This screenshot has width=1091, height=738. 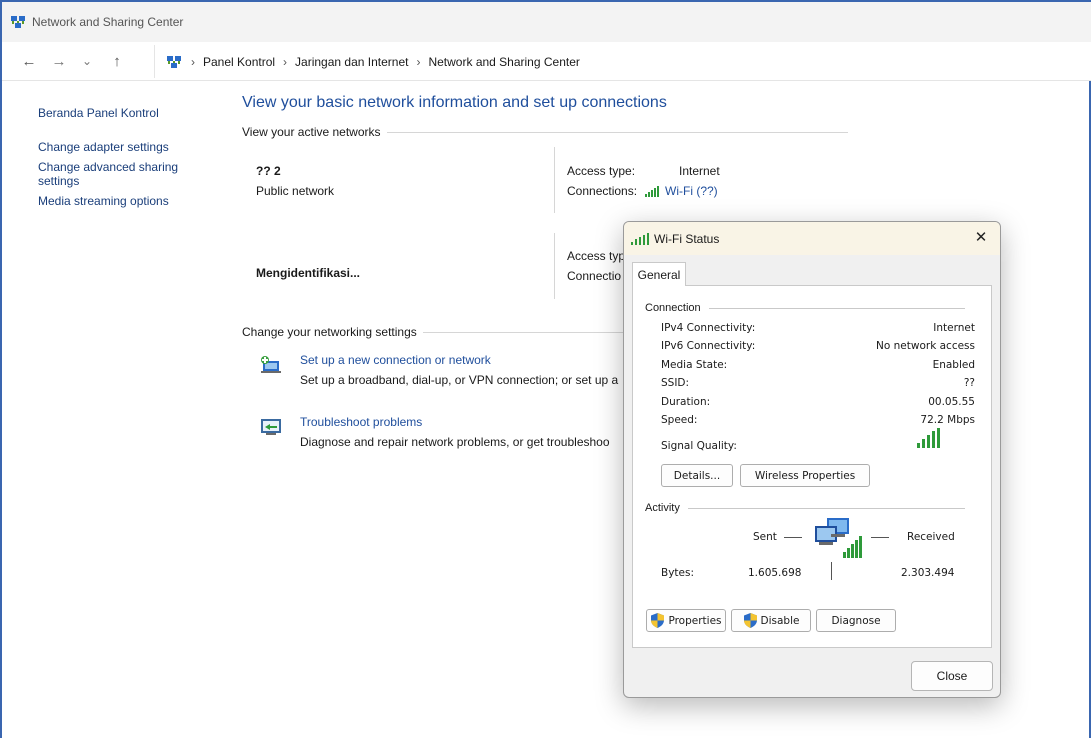 What do you see at coordinates (925, 346) in the screenshot?
I see `ipv6-value: No network access` at bounding box center [925, 346].